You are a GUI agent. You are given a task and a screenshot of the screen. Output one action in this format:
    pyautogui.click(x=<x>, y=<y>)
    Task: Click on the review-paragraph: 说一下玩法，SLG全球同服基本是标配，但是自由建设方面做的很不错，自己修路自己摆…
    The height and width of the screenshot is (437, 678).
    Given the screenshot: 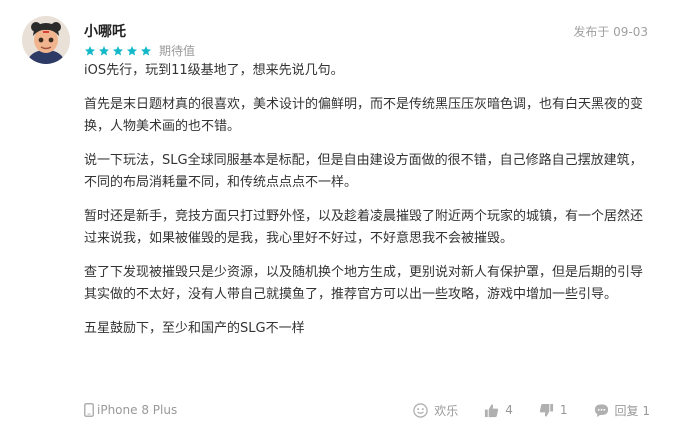 What is the action you would take?
    pyautogui.click(x=363, y=171)
    